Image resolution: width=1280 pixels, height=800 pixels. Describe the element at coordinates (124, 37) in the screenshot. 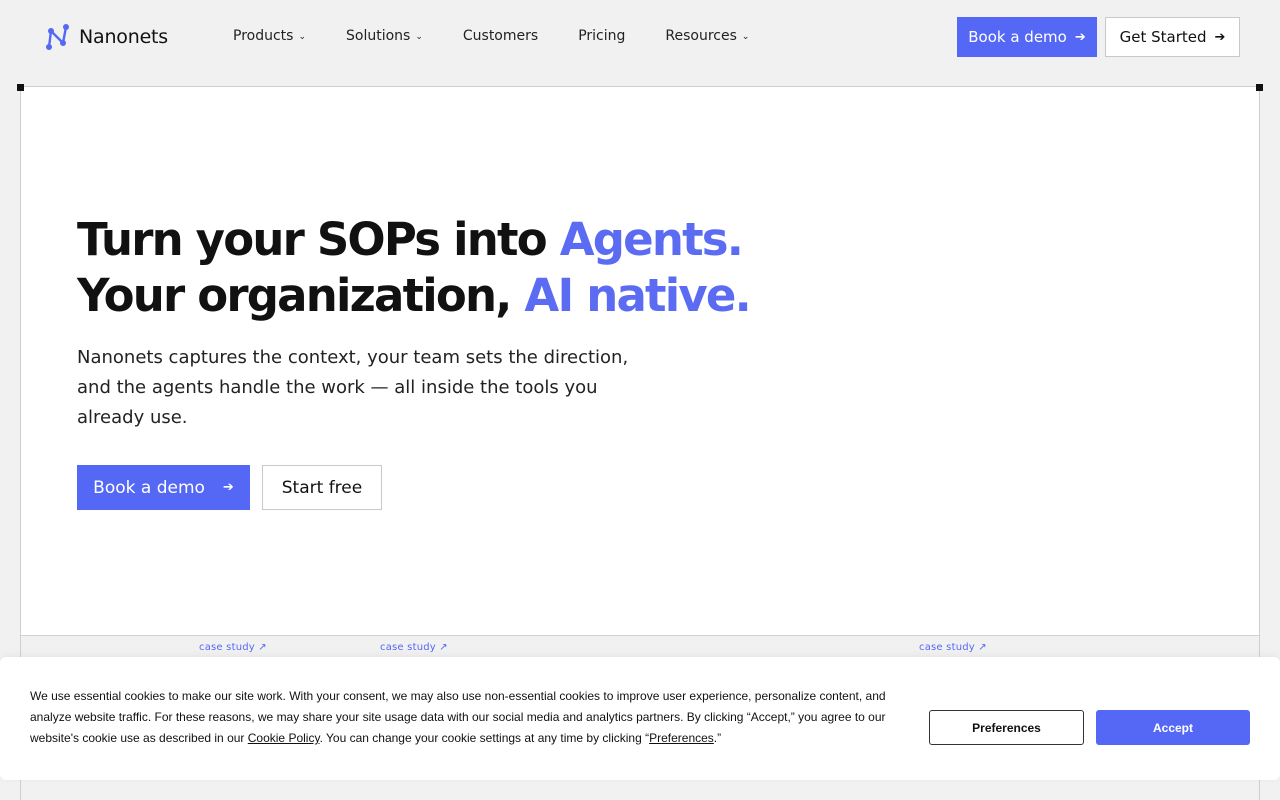

I see `logo-text: Nanonets` at that location.